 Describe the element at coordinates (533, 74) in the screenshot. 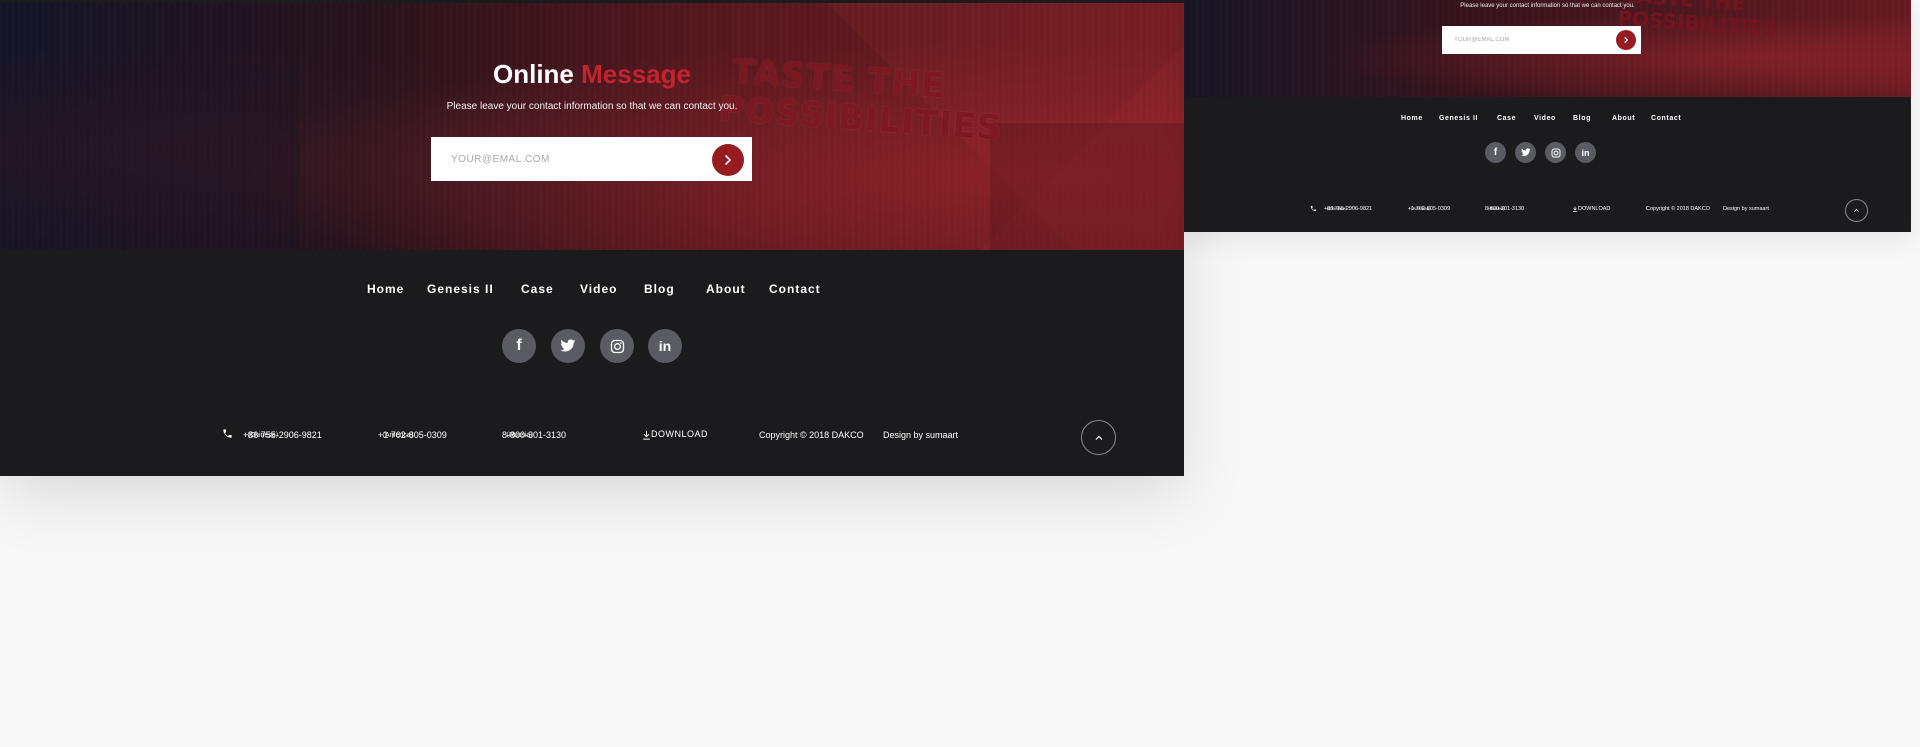

I see `hero-title-main: Online` at that location.